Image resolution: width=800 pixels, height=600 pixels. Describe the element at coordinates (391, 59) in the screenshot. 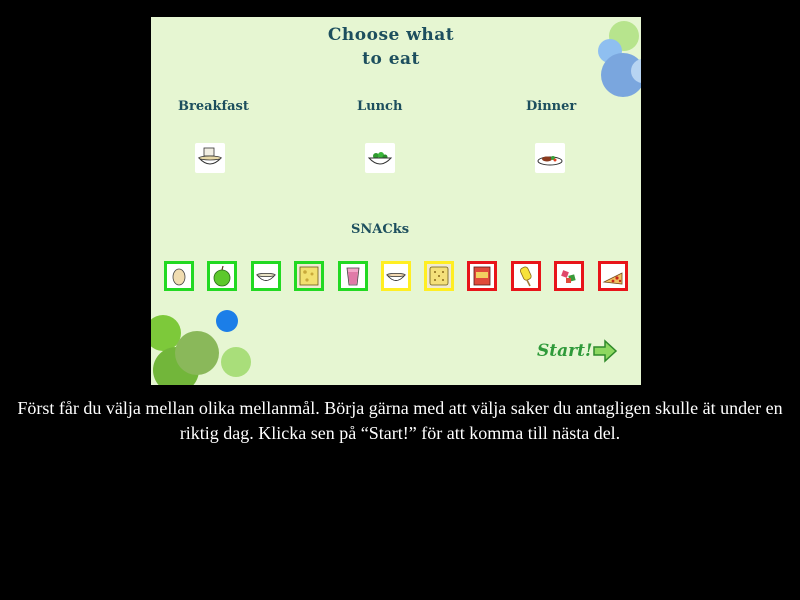

I see `title-line-2: to eat` at that location.